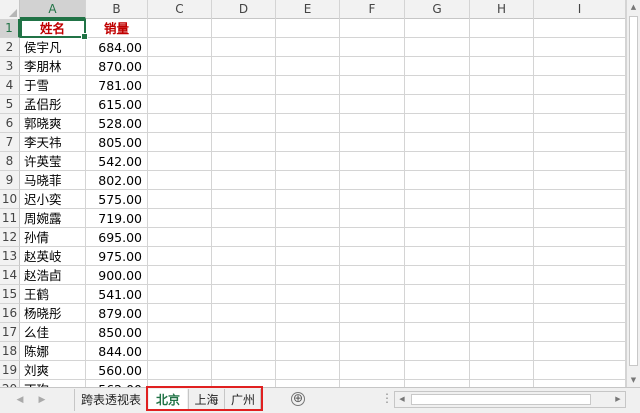  What do you see at coordinates (53, 85) in the screenshot?
I see `name-cell: 于雪` at bounding box center [53, 85].